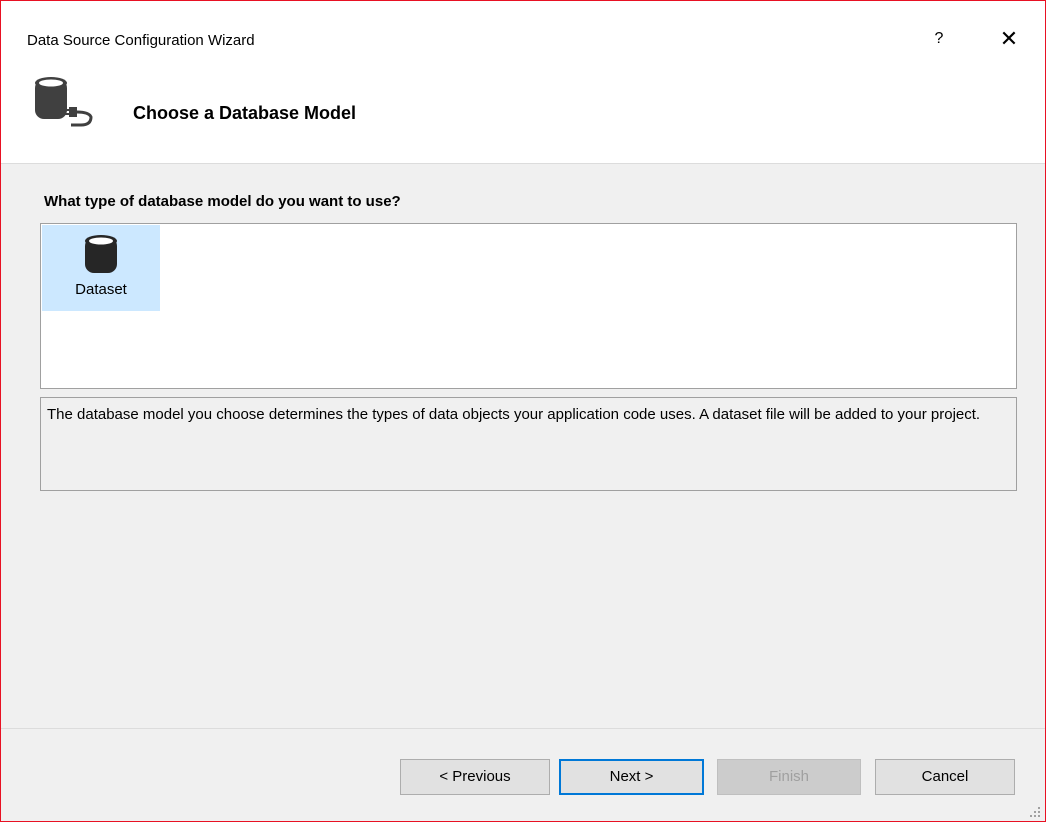  Describe the element at coordinates (475, 777) in the screenshot. I see `previous-button: < Previous` at that location.